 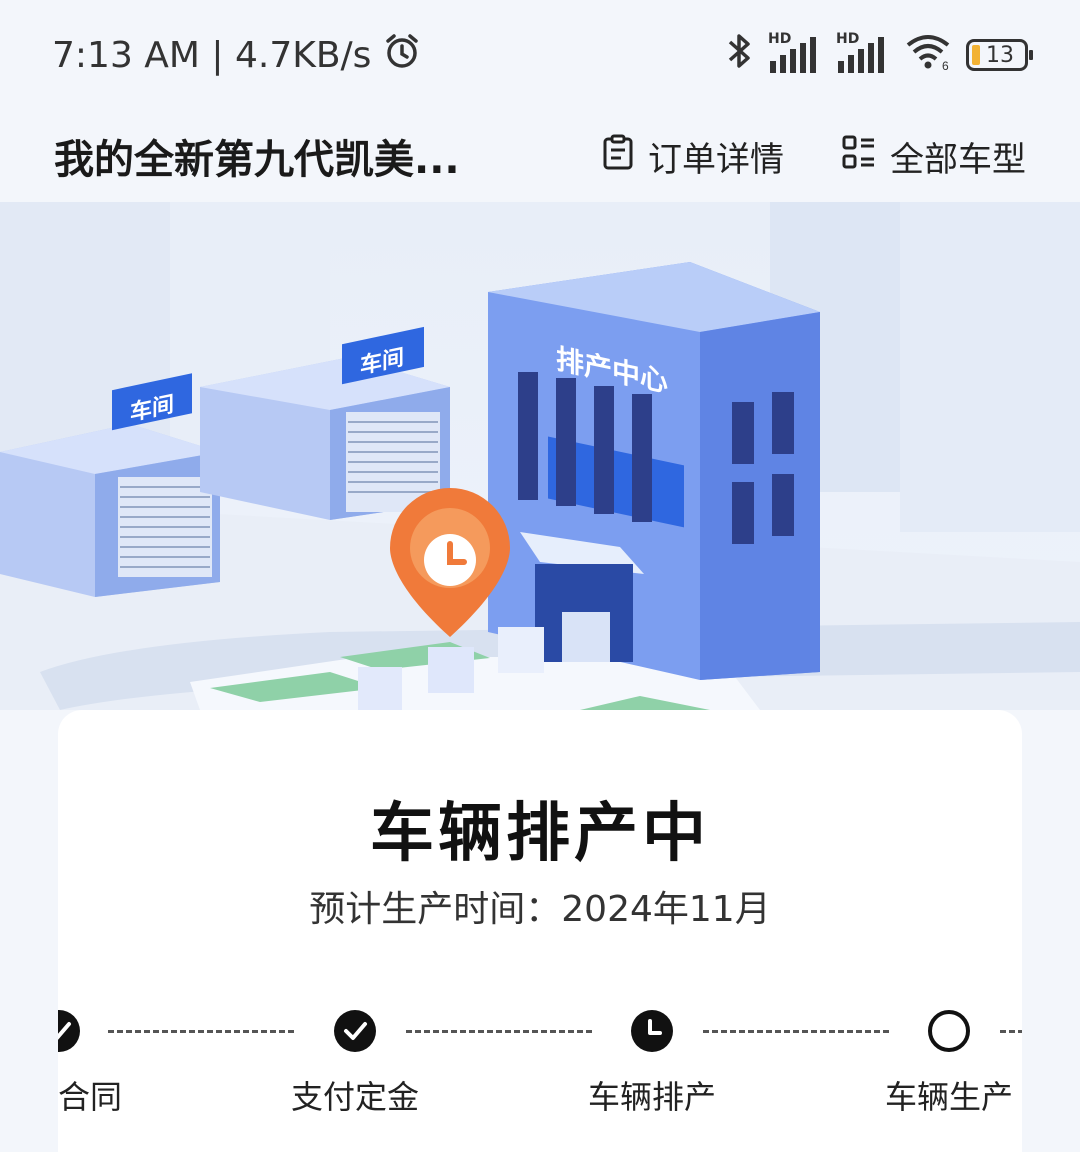 What do you see at coordinates (652, 1031) in the screenshot?
I see `step-current-clock-icon` at bounding box center [652, 1031].